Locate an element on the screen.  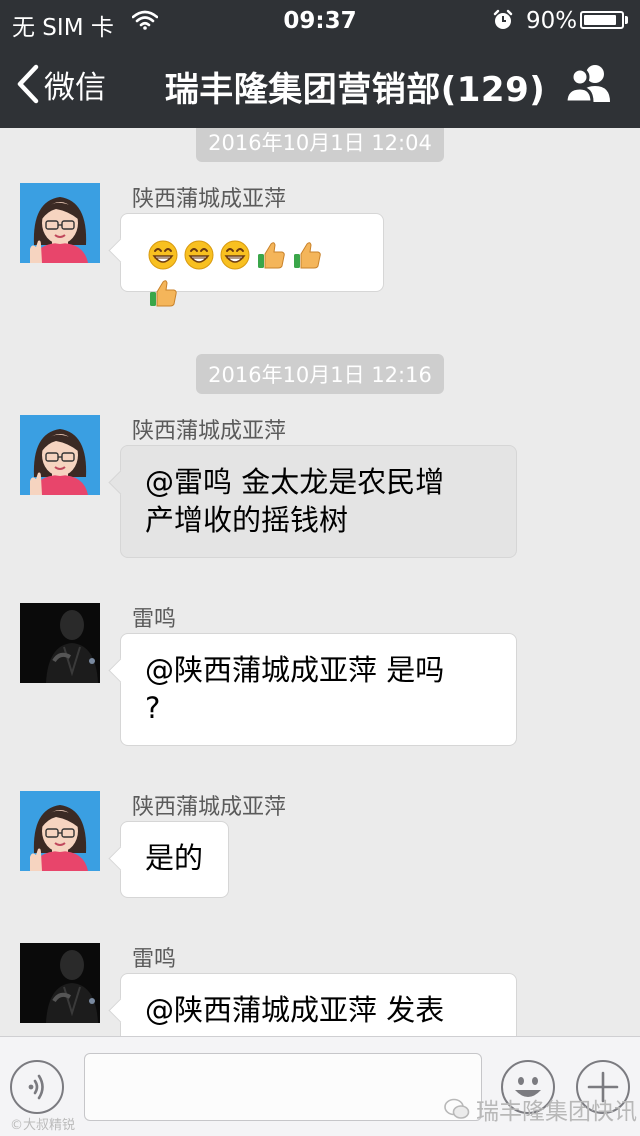
message-bubble: 是的 is located at coordinates (174, 859).